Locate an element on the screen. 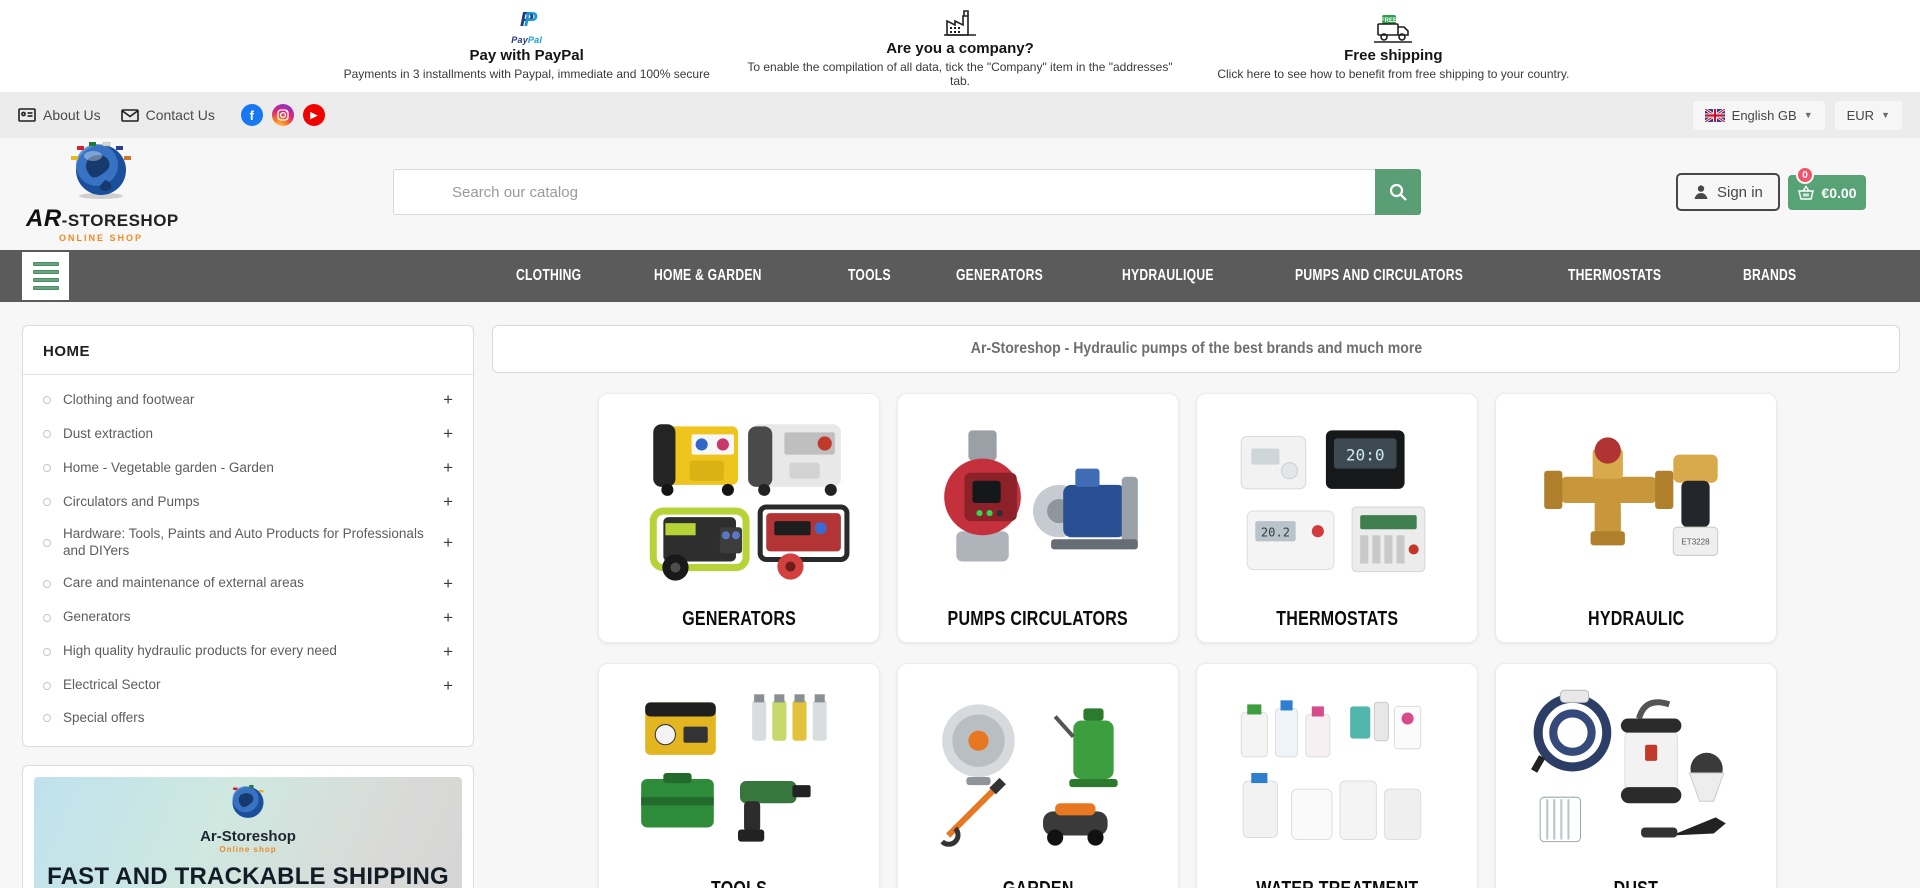  nav-item-generators: GENERATORS is located at coordinates (999, 276).